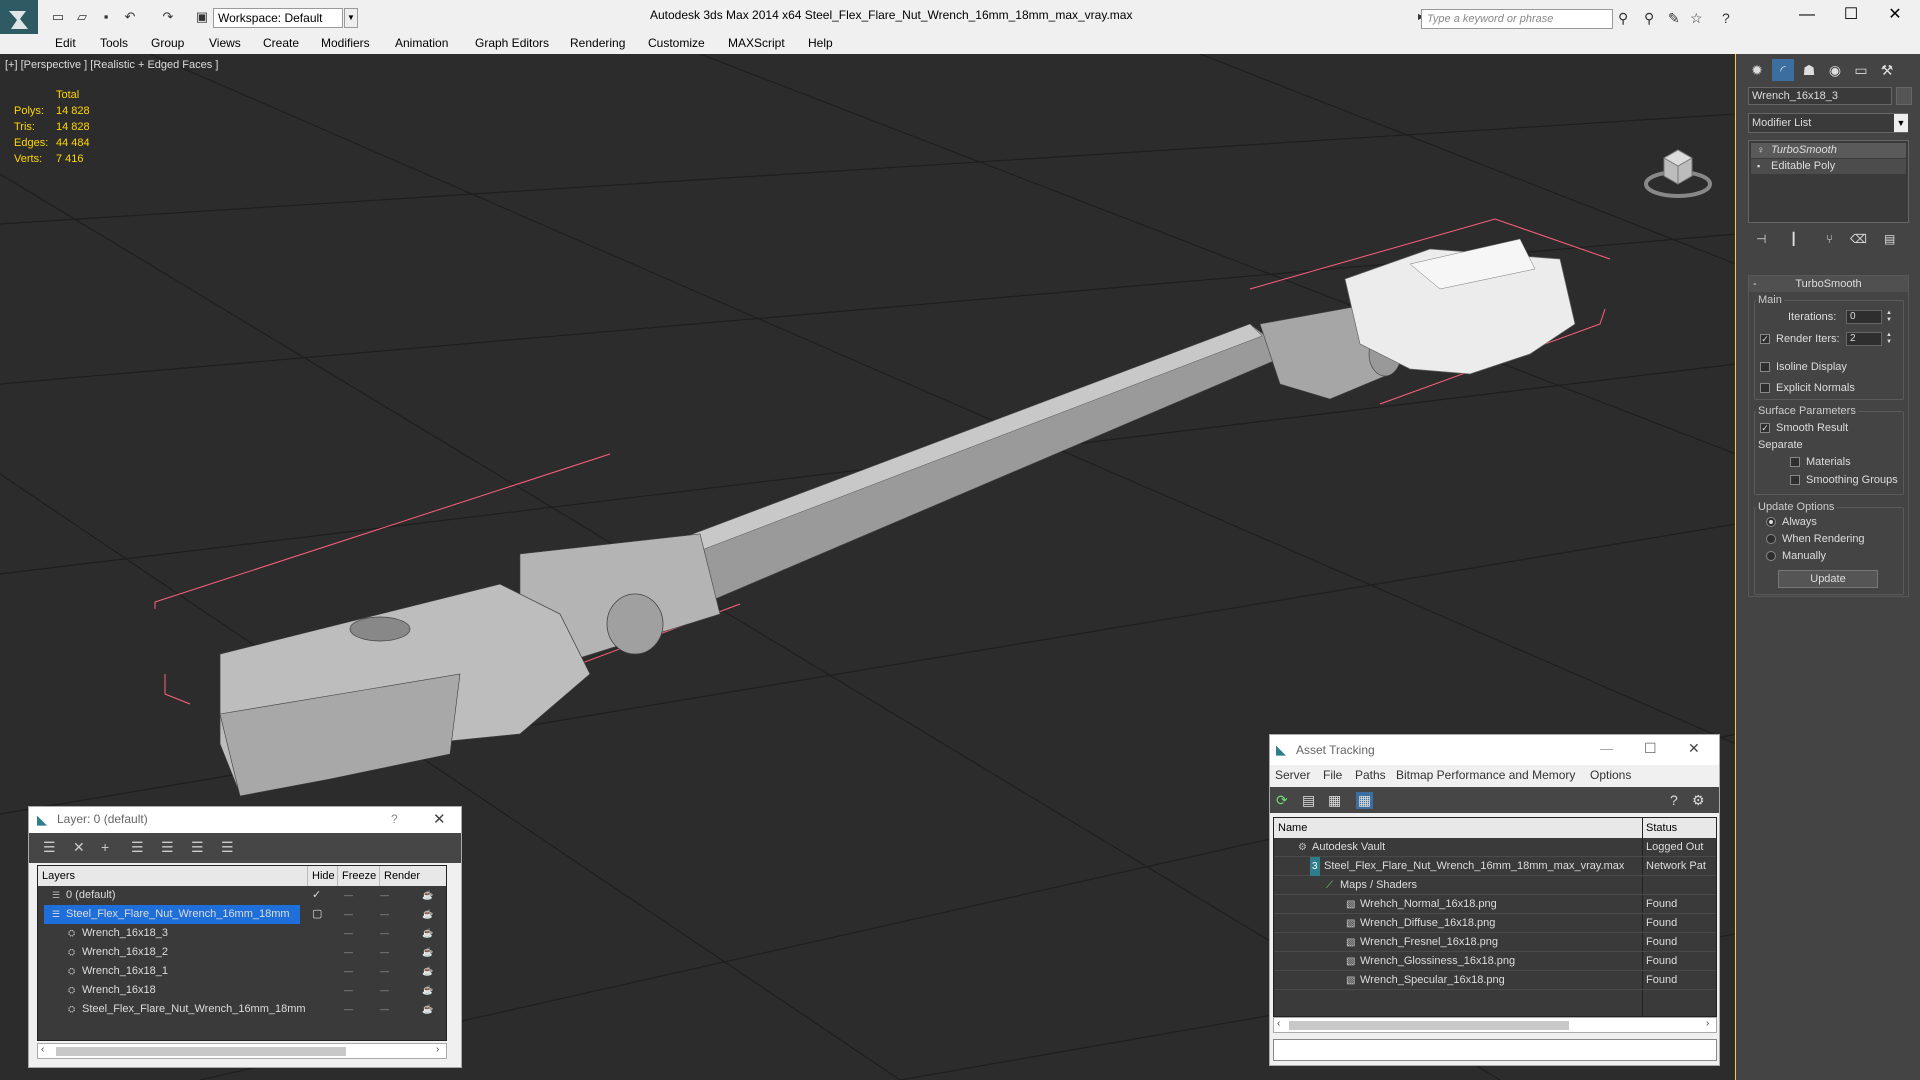 Image resolution: width=1920 pixels, height=1080 pixels. Describe the element at coordinates (1332, 775) in the screenshot. I see `menu-file: File` at that location.